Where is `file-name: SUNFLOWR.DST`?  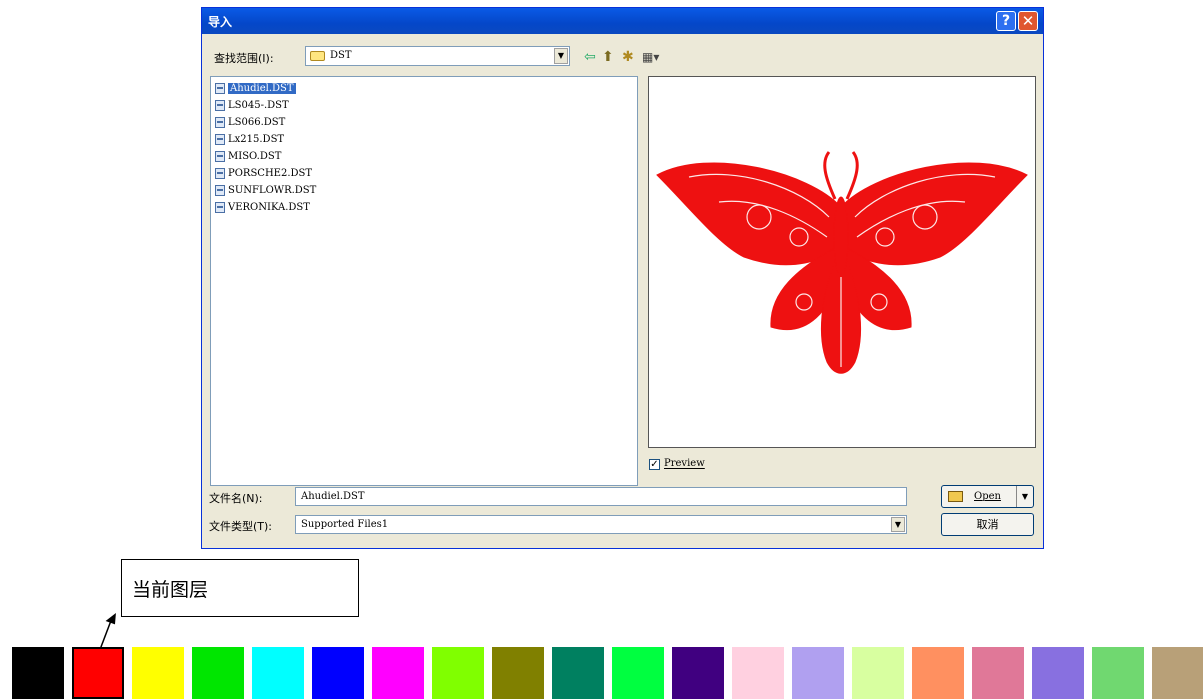 file-name: SUNFLOWR.DST is located at coordinates (272, 190).